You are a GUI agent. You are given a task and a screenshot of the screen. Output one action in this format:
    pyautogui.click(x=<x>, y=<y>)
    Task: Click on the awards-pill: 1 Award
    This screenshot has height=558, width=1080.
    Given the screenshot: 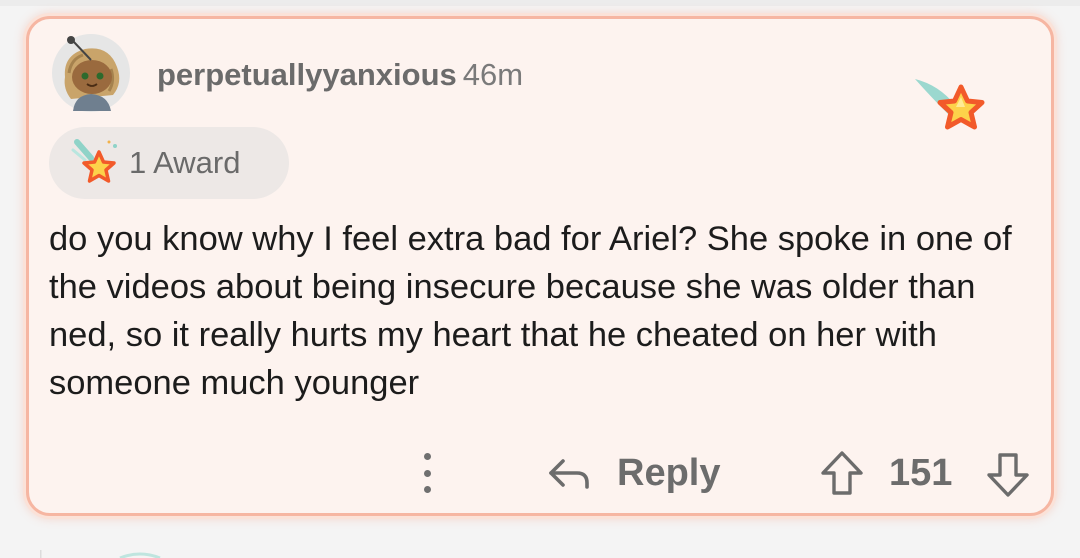 What is the action you would take?
    pyautogui.click(x=169, y=163)
    